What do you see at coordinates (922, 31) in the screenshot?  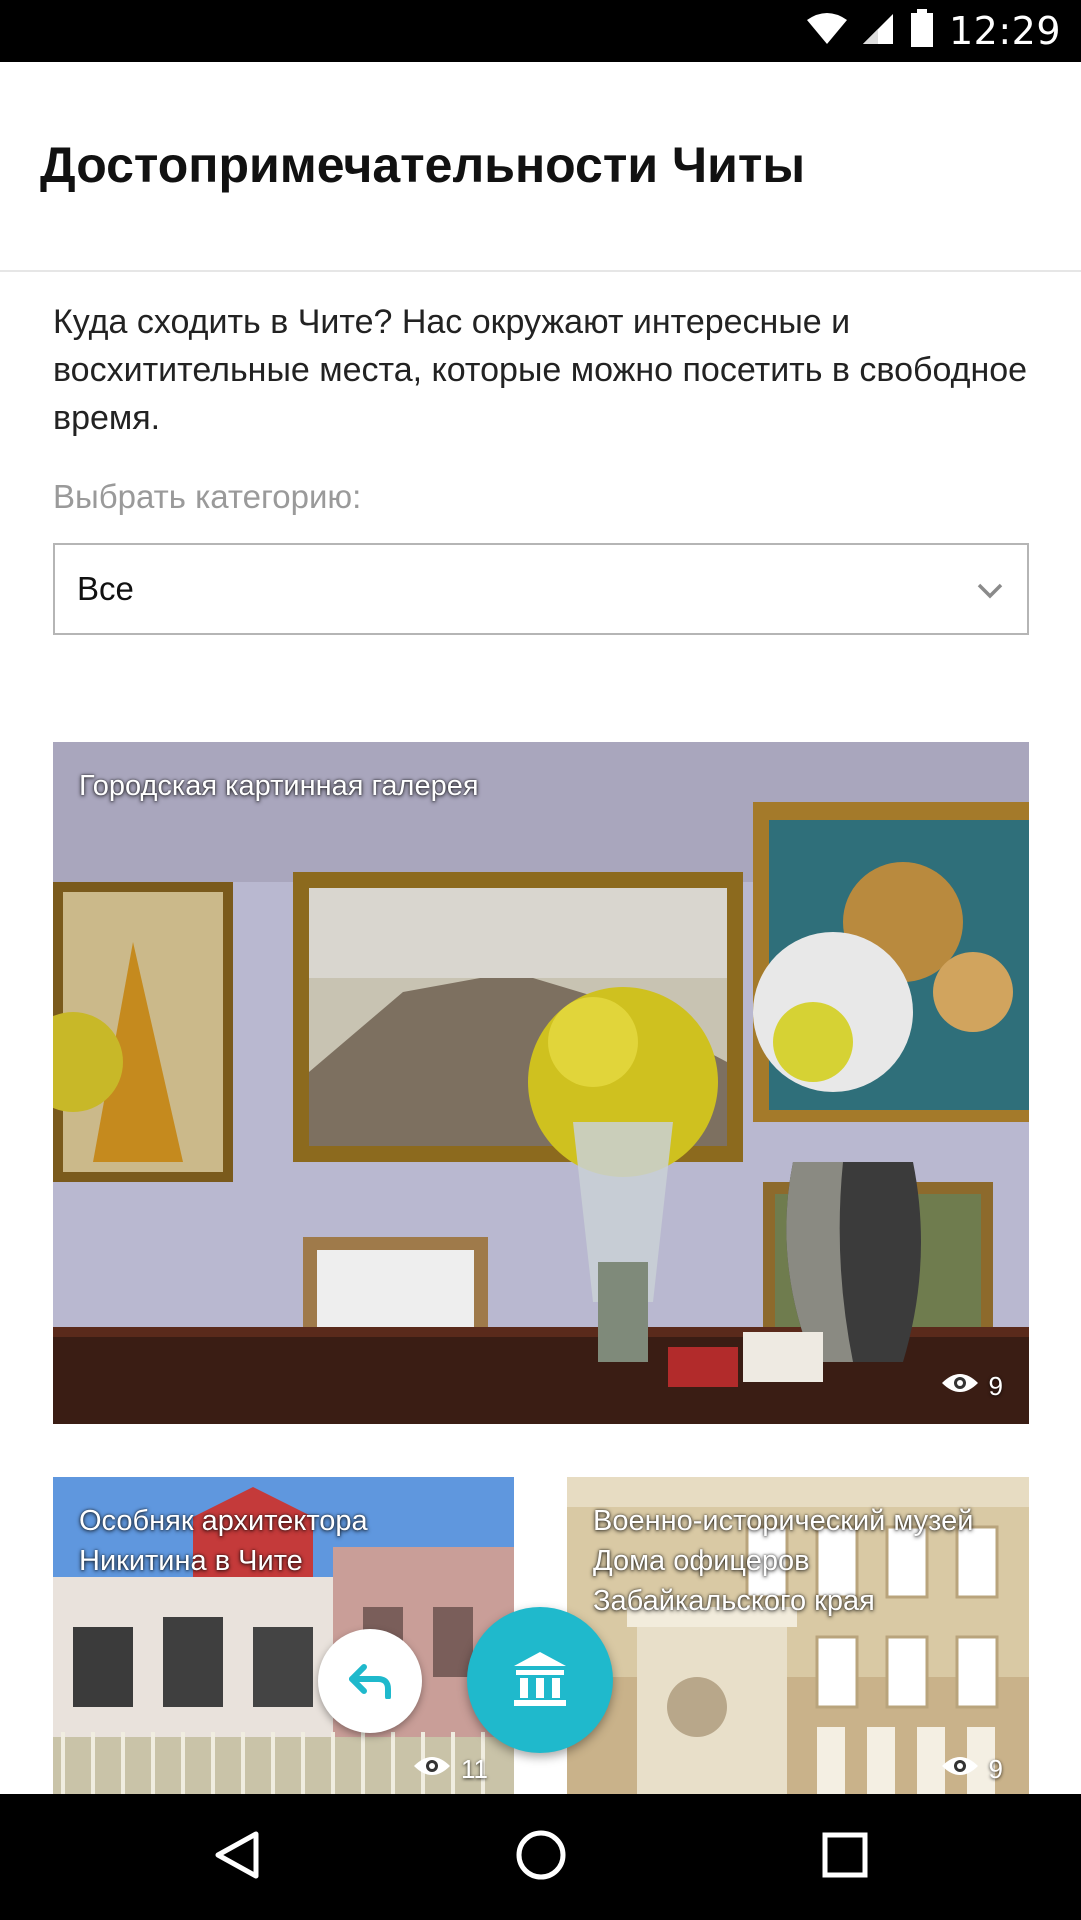 I see `battery-icon` at bounding box center [922, 31].